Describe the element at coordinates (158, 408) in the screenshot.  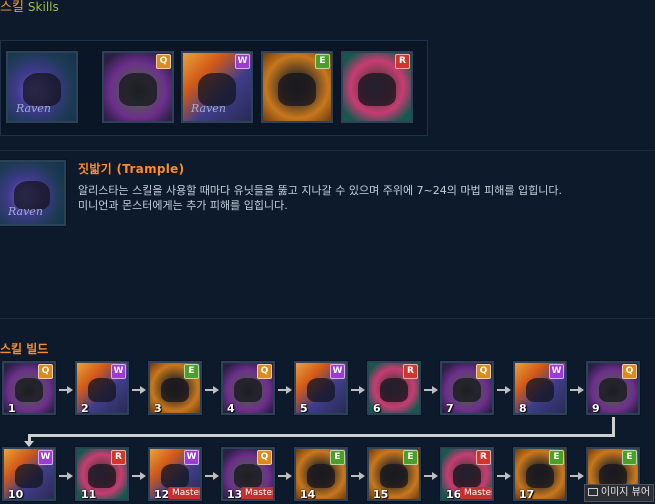
I see `step-level: 3` at that location.